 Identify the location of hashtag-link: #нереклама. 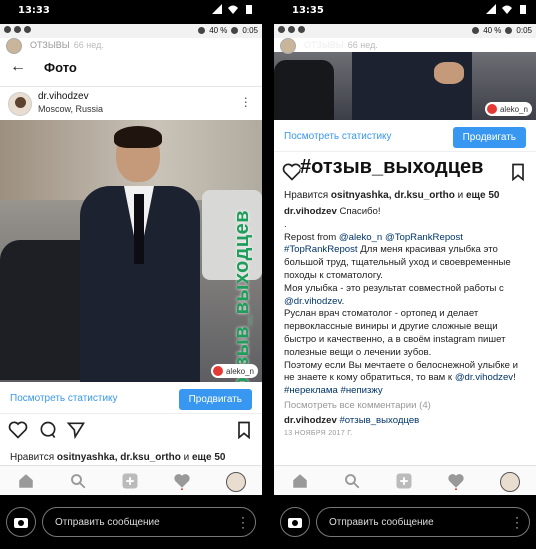
(311, 390).